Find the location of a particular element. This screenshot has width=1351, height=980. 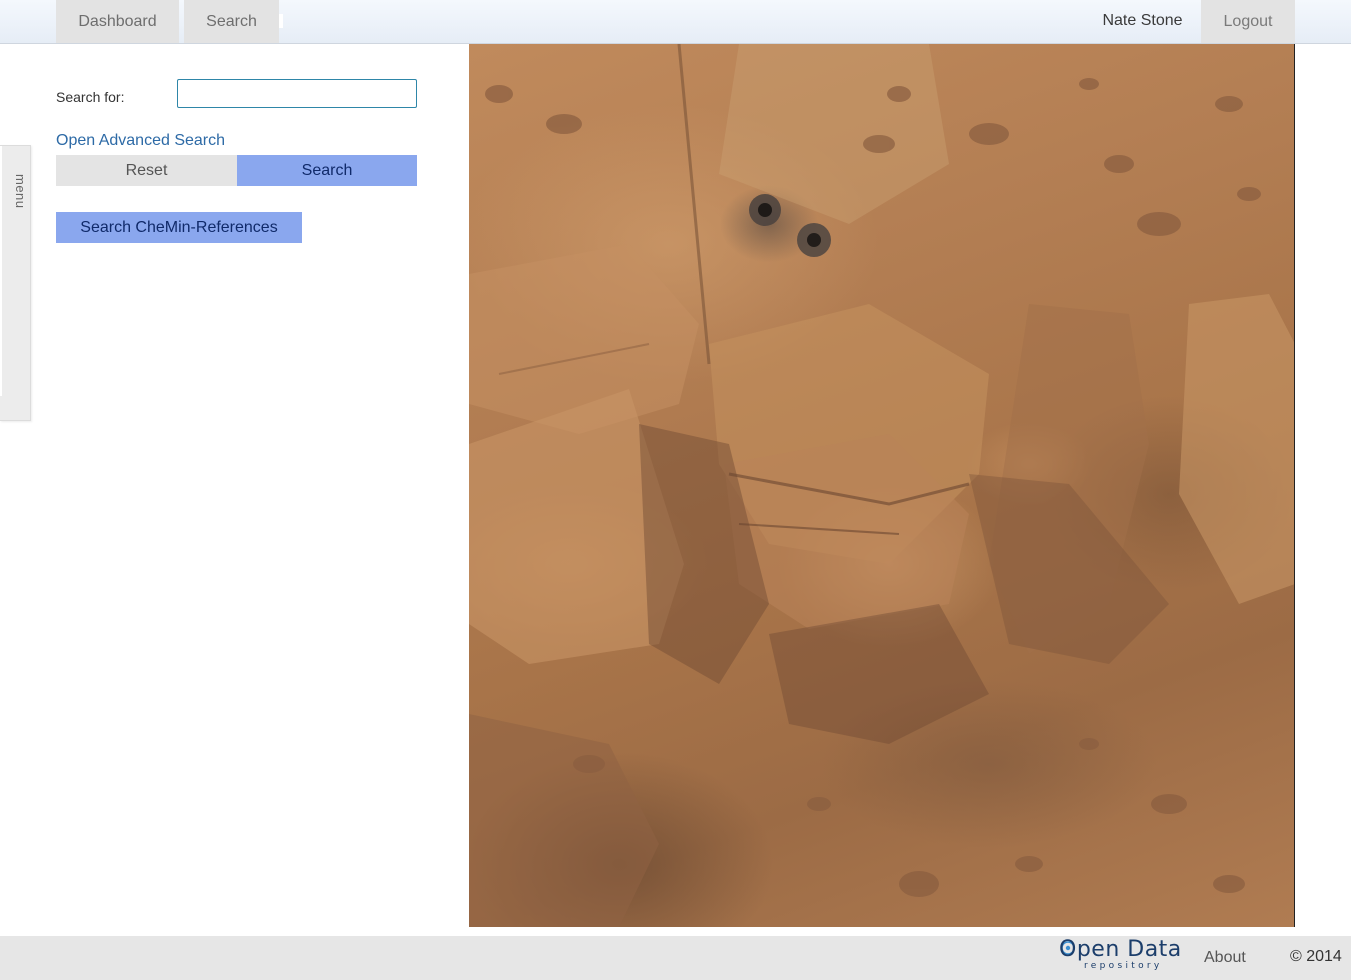

tab-search: Search is located at coordinates (231, 21).